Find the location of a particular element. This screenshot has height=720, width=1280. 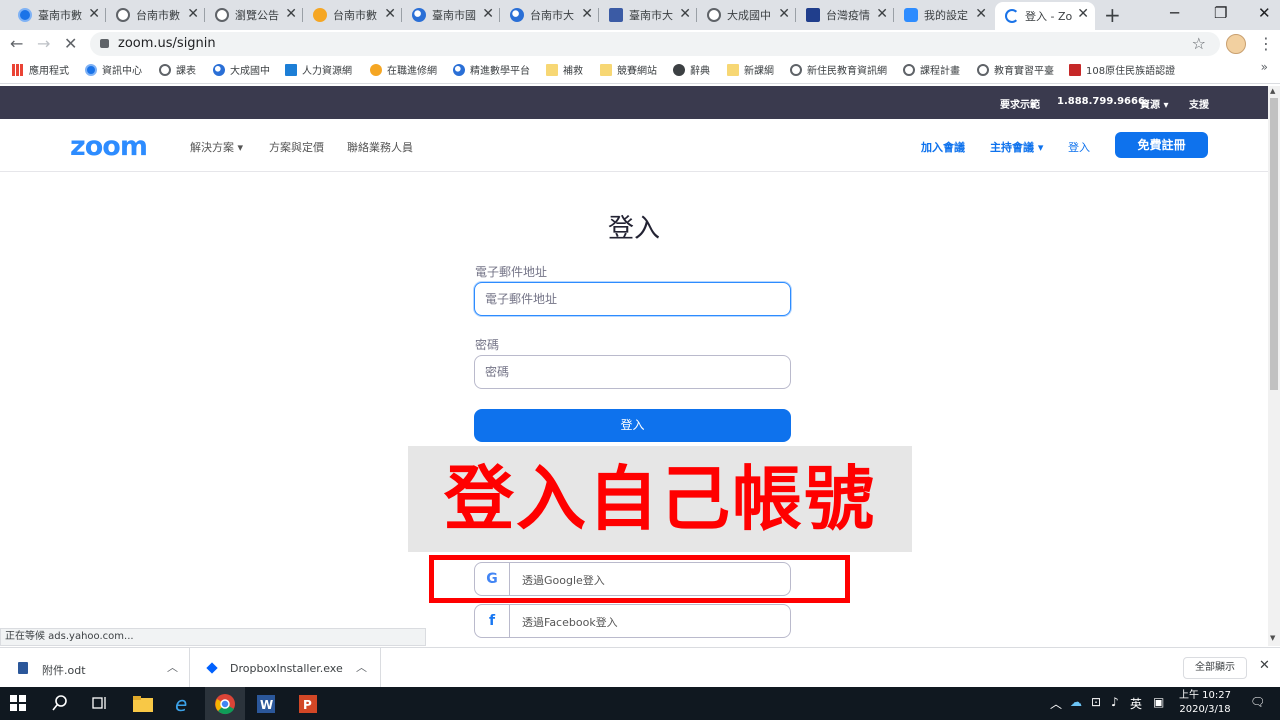

restore-icon: ❐ is located at coordinates (1220, 13).